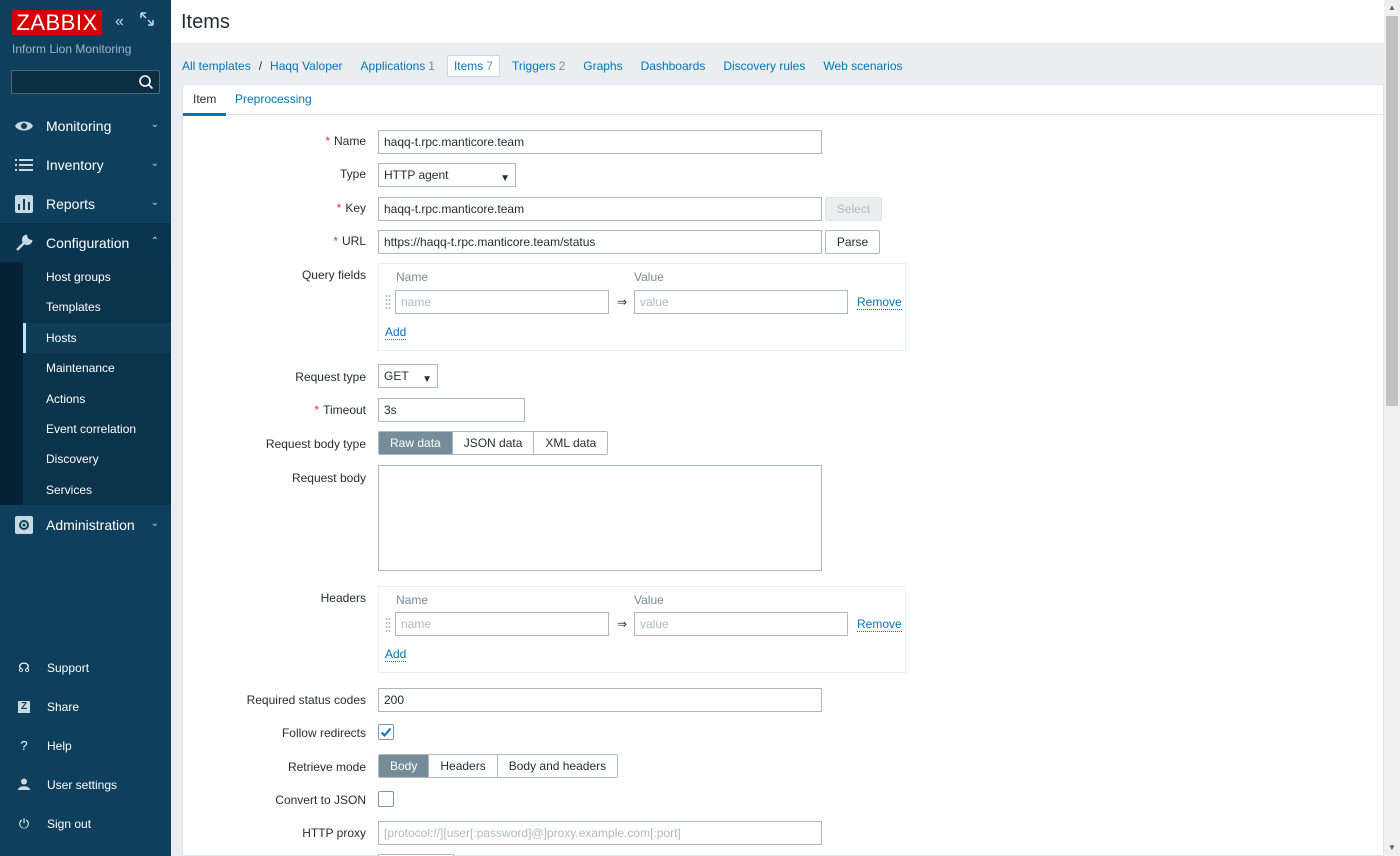 The width and height of the screenshot is (1400, 856). What do you see at coordinates (451, 410) in the screenshot?
I see `timeout-field: 3s` at bounding box center [451, 410].